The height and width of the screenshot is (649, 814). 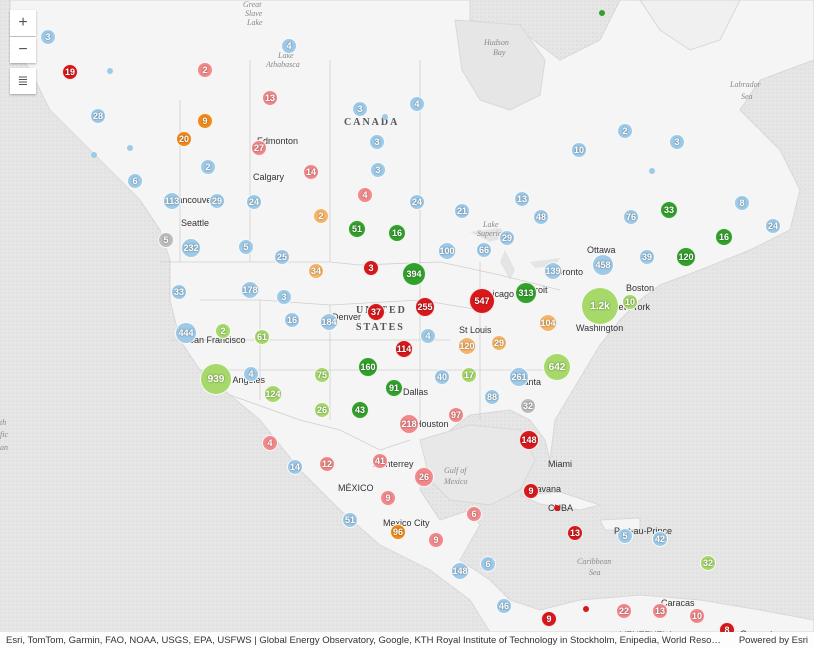 I want to click on cluster-marker: 48, so click(x=541, y=217).